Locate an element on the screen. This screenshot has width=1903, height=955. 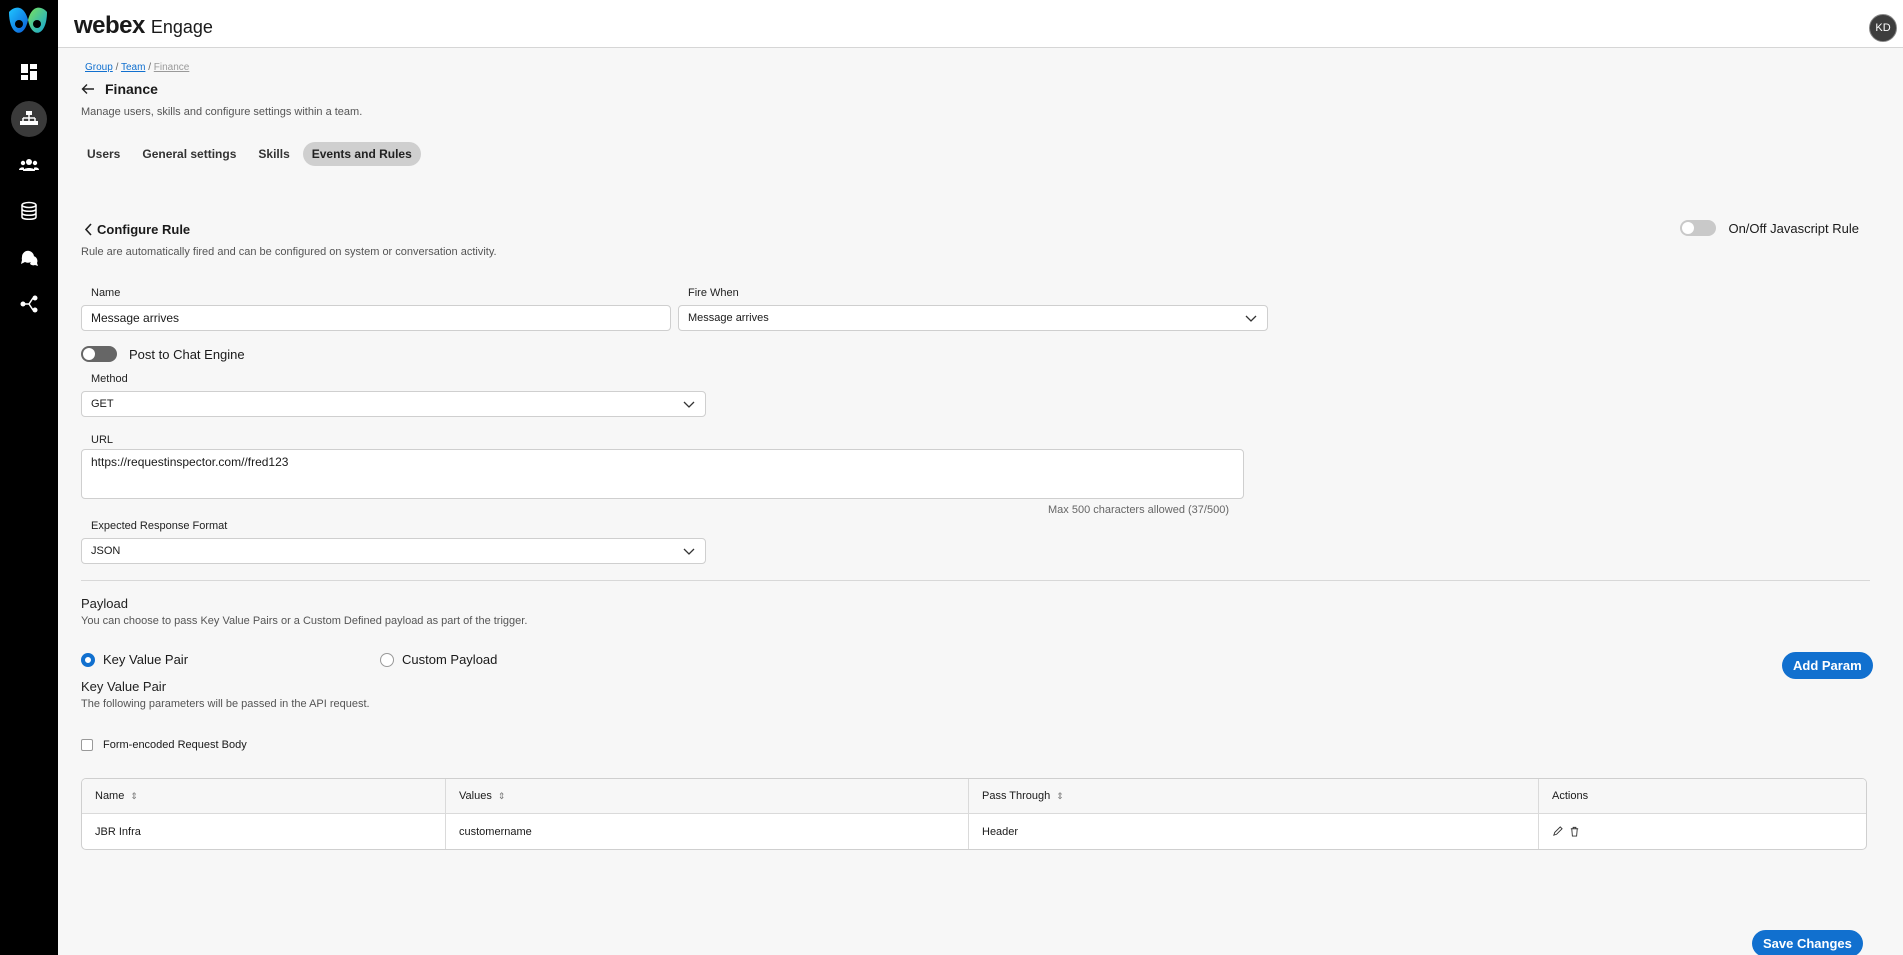
radio-key-value-dot is located at coordinates (88, 659).